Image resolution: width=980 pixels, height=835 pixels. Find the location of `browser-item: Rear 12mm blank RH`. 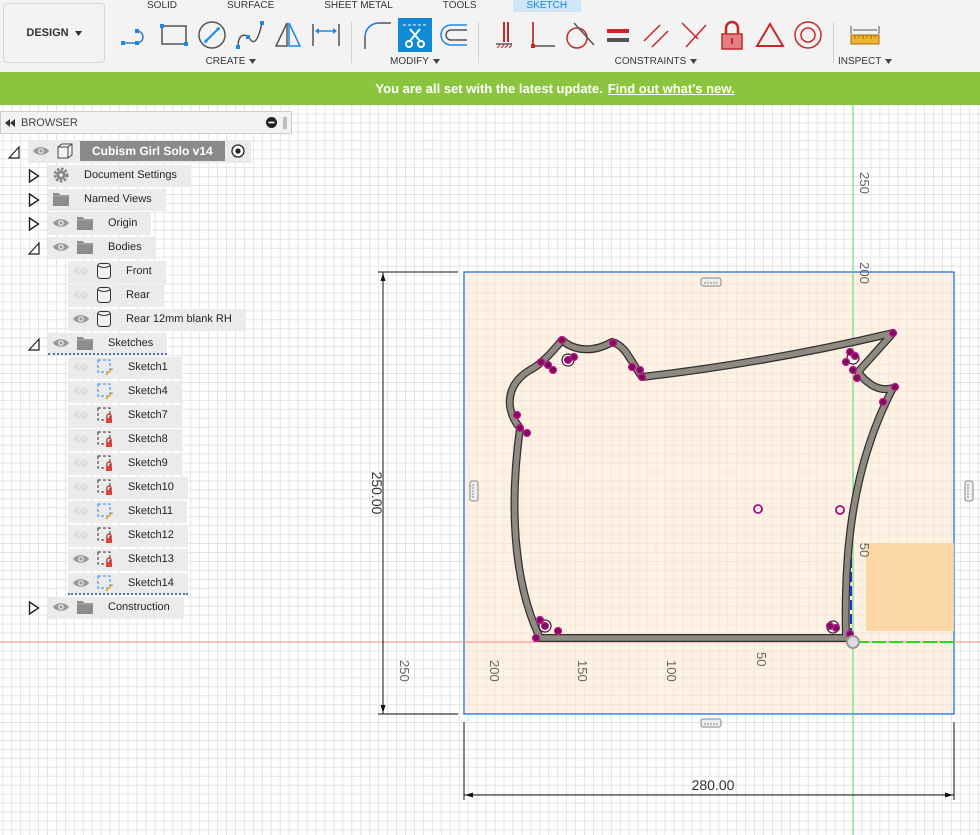

browser-item: Rear 12mm blank RH is located at coordinates (157, 320).